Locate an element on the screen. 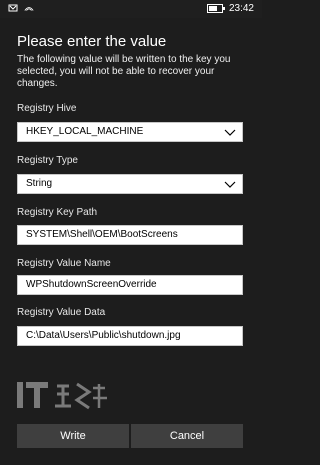 Image resolution: width=320 pixels, height=465 pixels. registry-value-data-label: Registry Value Data is located at coordinates (61, 312).